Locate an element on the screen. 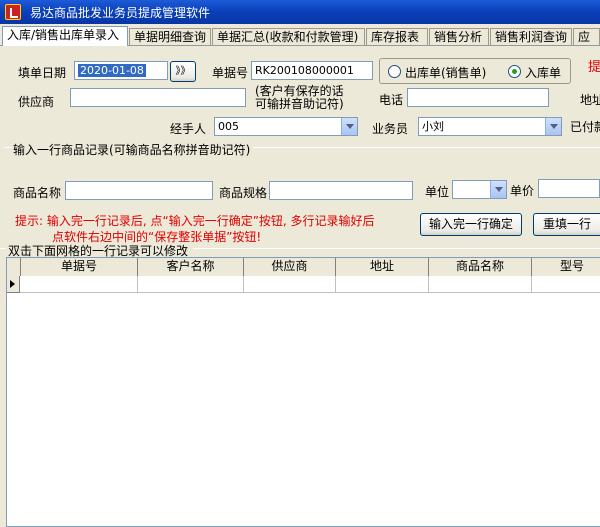 The image size is (600, 527). col-header-address: 地址 is located at coordinates (382, 267).